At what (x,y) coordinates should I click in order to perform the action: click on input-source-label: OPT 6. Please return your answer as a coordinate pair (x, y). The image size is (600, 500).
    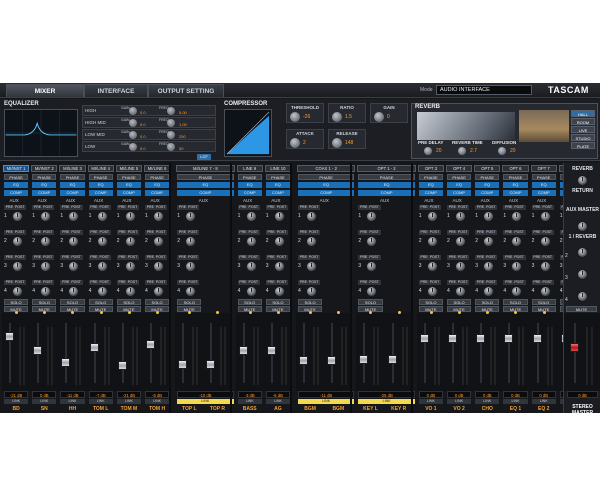
    Looking at the image, I should click on (515, 168).